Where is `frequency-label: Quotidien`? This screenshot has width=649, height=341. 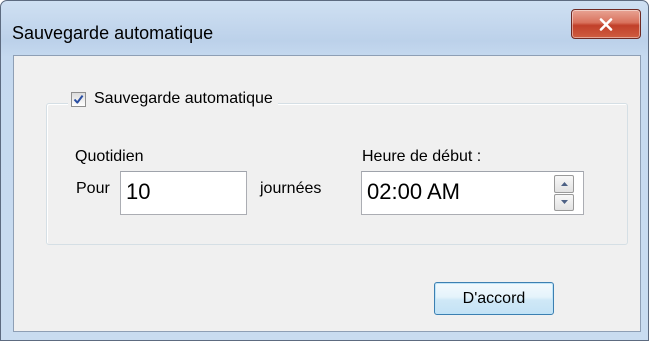 frequency-label: Quotidien is located at coordinates (109, 156).